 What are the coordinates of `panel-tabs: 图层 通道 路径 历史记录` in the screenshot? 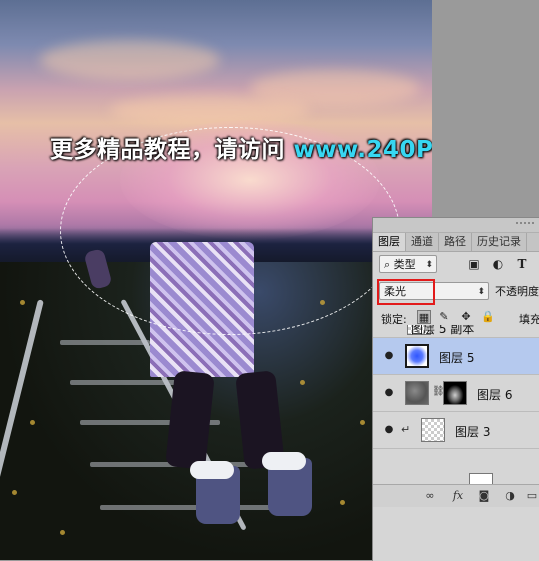 It's located at (456, 242).